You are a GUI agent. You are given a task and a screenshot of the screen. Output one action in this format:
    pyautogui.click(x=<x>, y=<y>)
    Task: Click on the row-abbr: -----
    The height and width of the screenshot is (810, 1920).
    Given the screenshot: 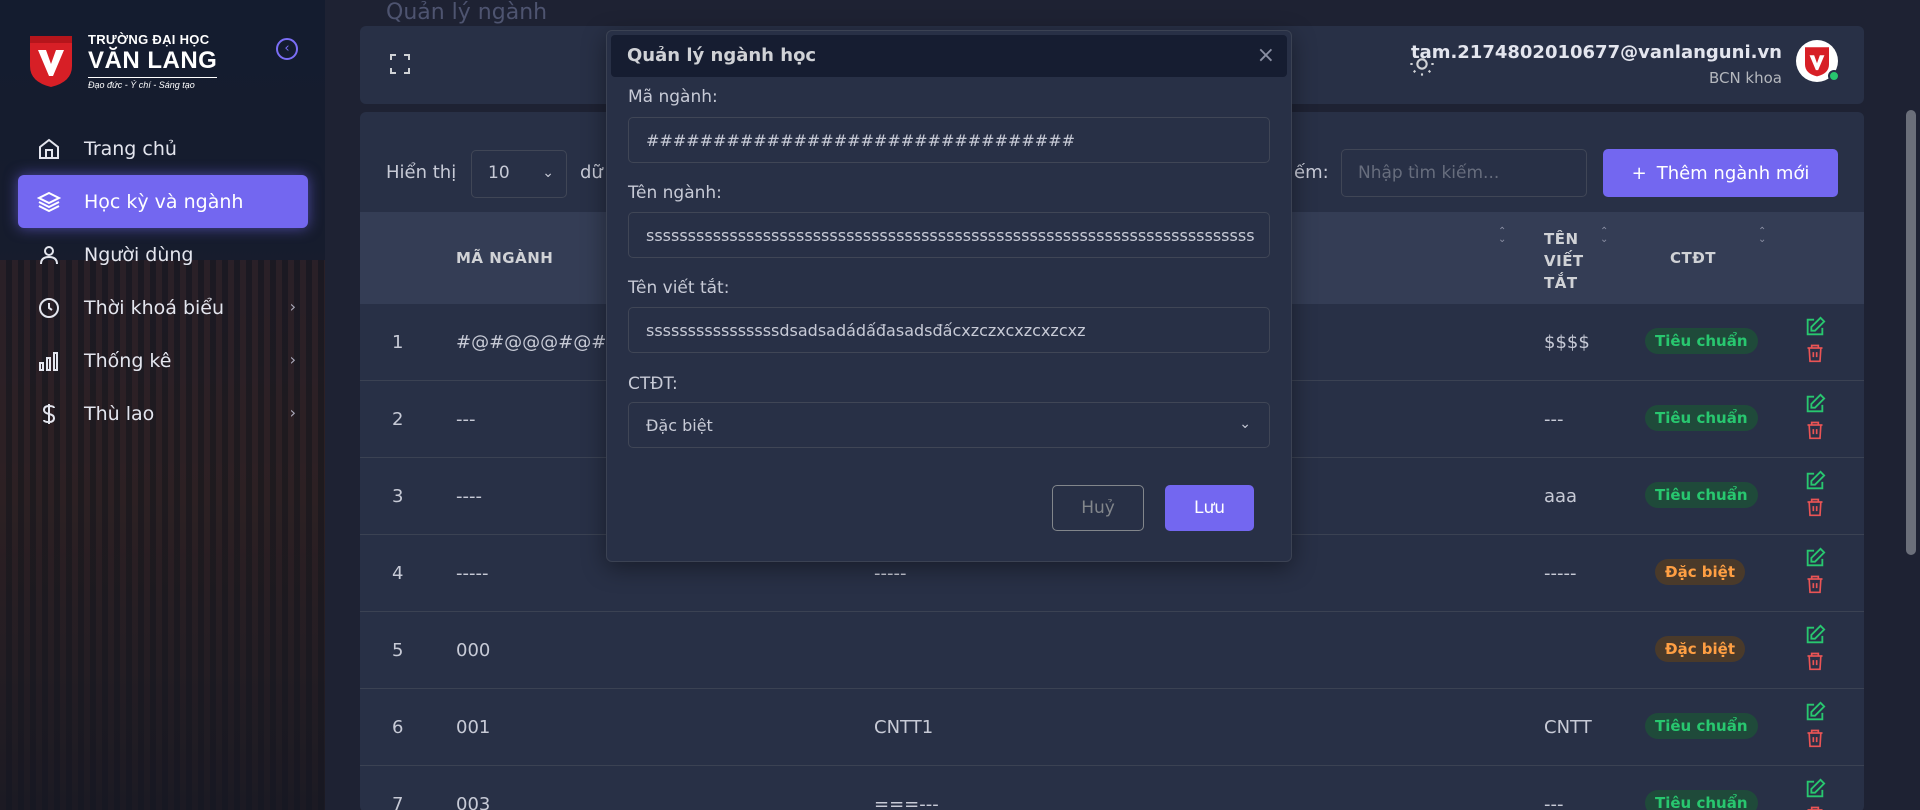 What is the action you would take?
    pyautogui.click(x=1560, y=573)
    